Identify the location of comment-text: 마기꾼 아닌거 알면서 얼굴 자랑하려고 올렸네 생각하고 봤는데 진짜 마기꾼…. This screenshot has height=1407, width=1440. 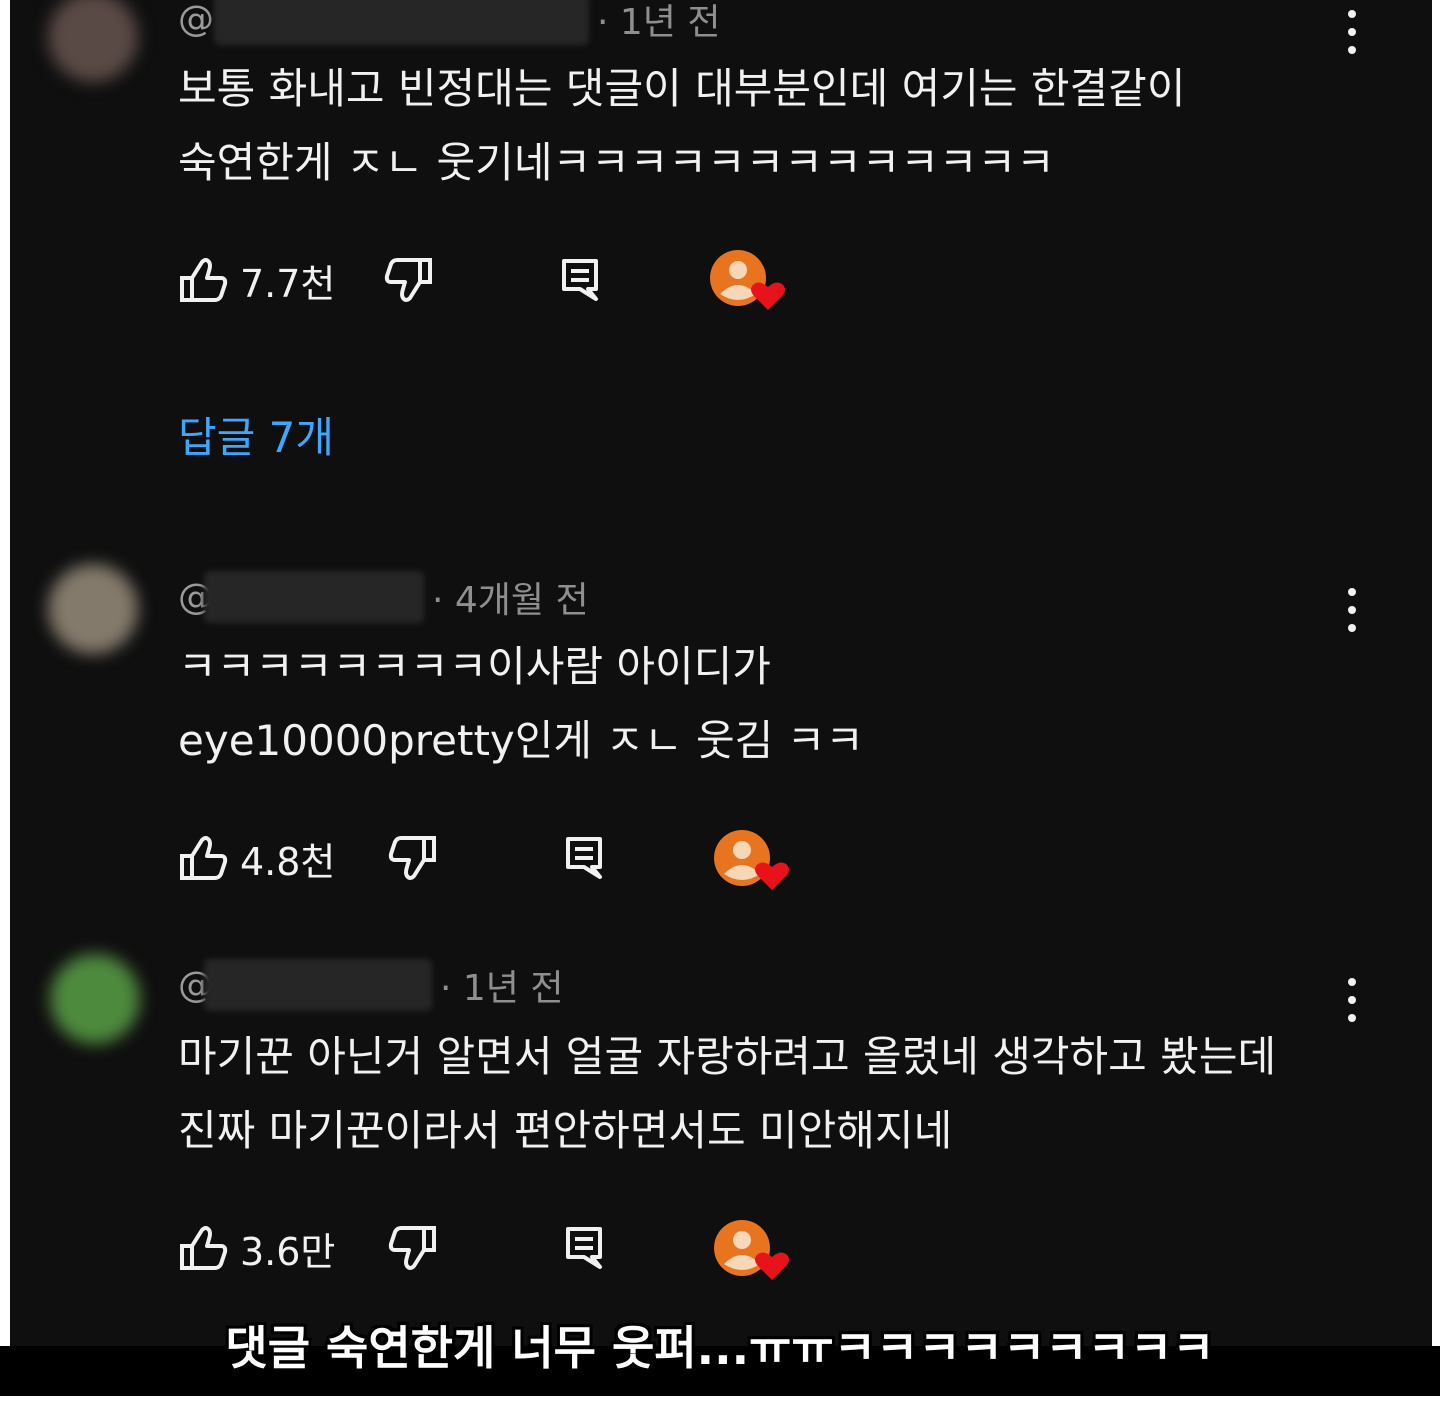
(765, 1094).